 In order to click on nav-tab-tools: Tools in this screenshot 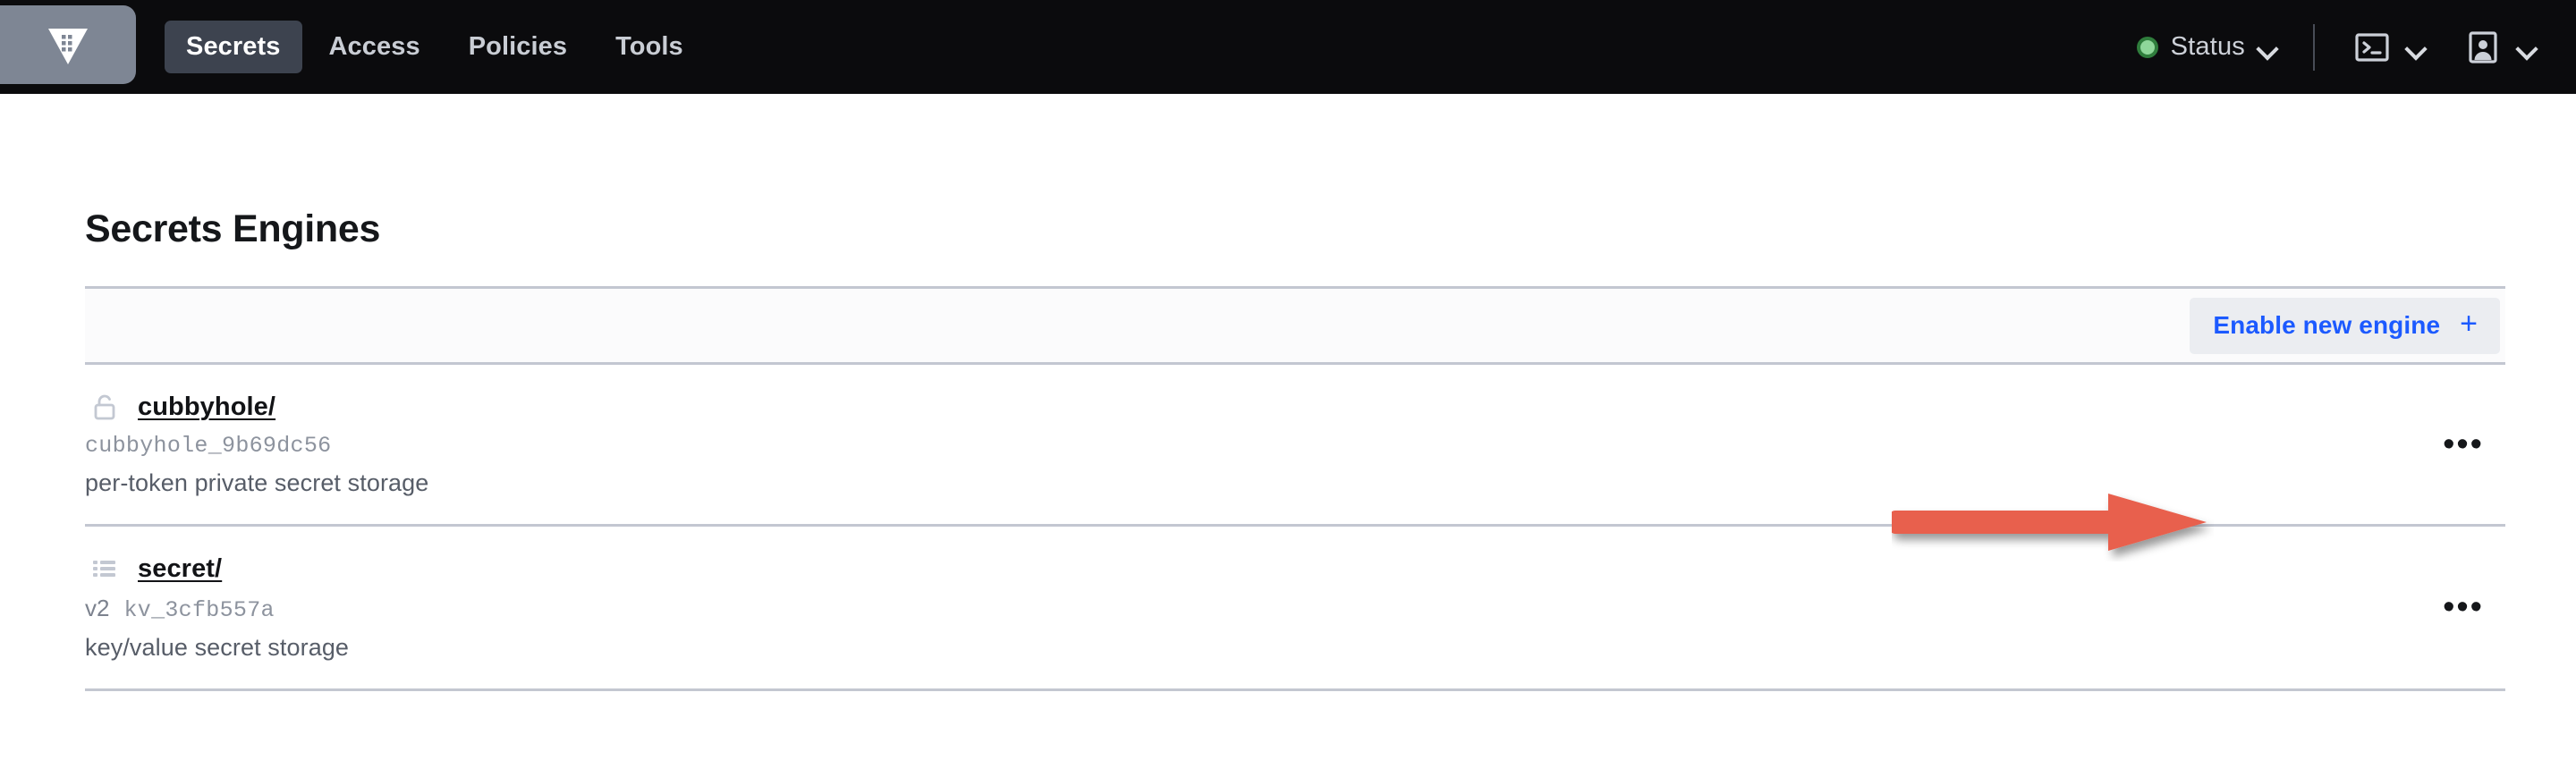, I will do `click(649, 47)`.